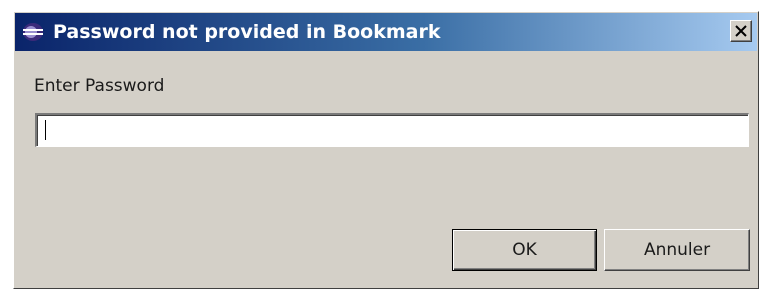  I want to click on password-label: Enter Password, so click(99, 86).